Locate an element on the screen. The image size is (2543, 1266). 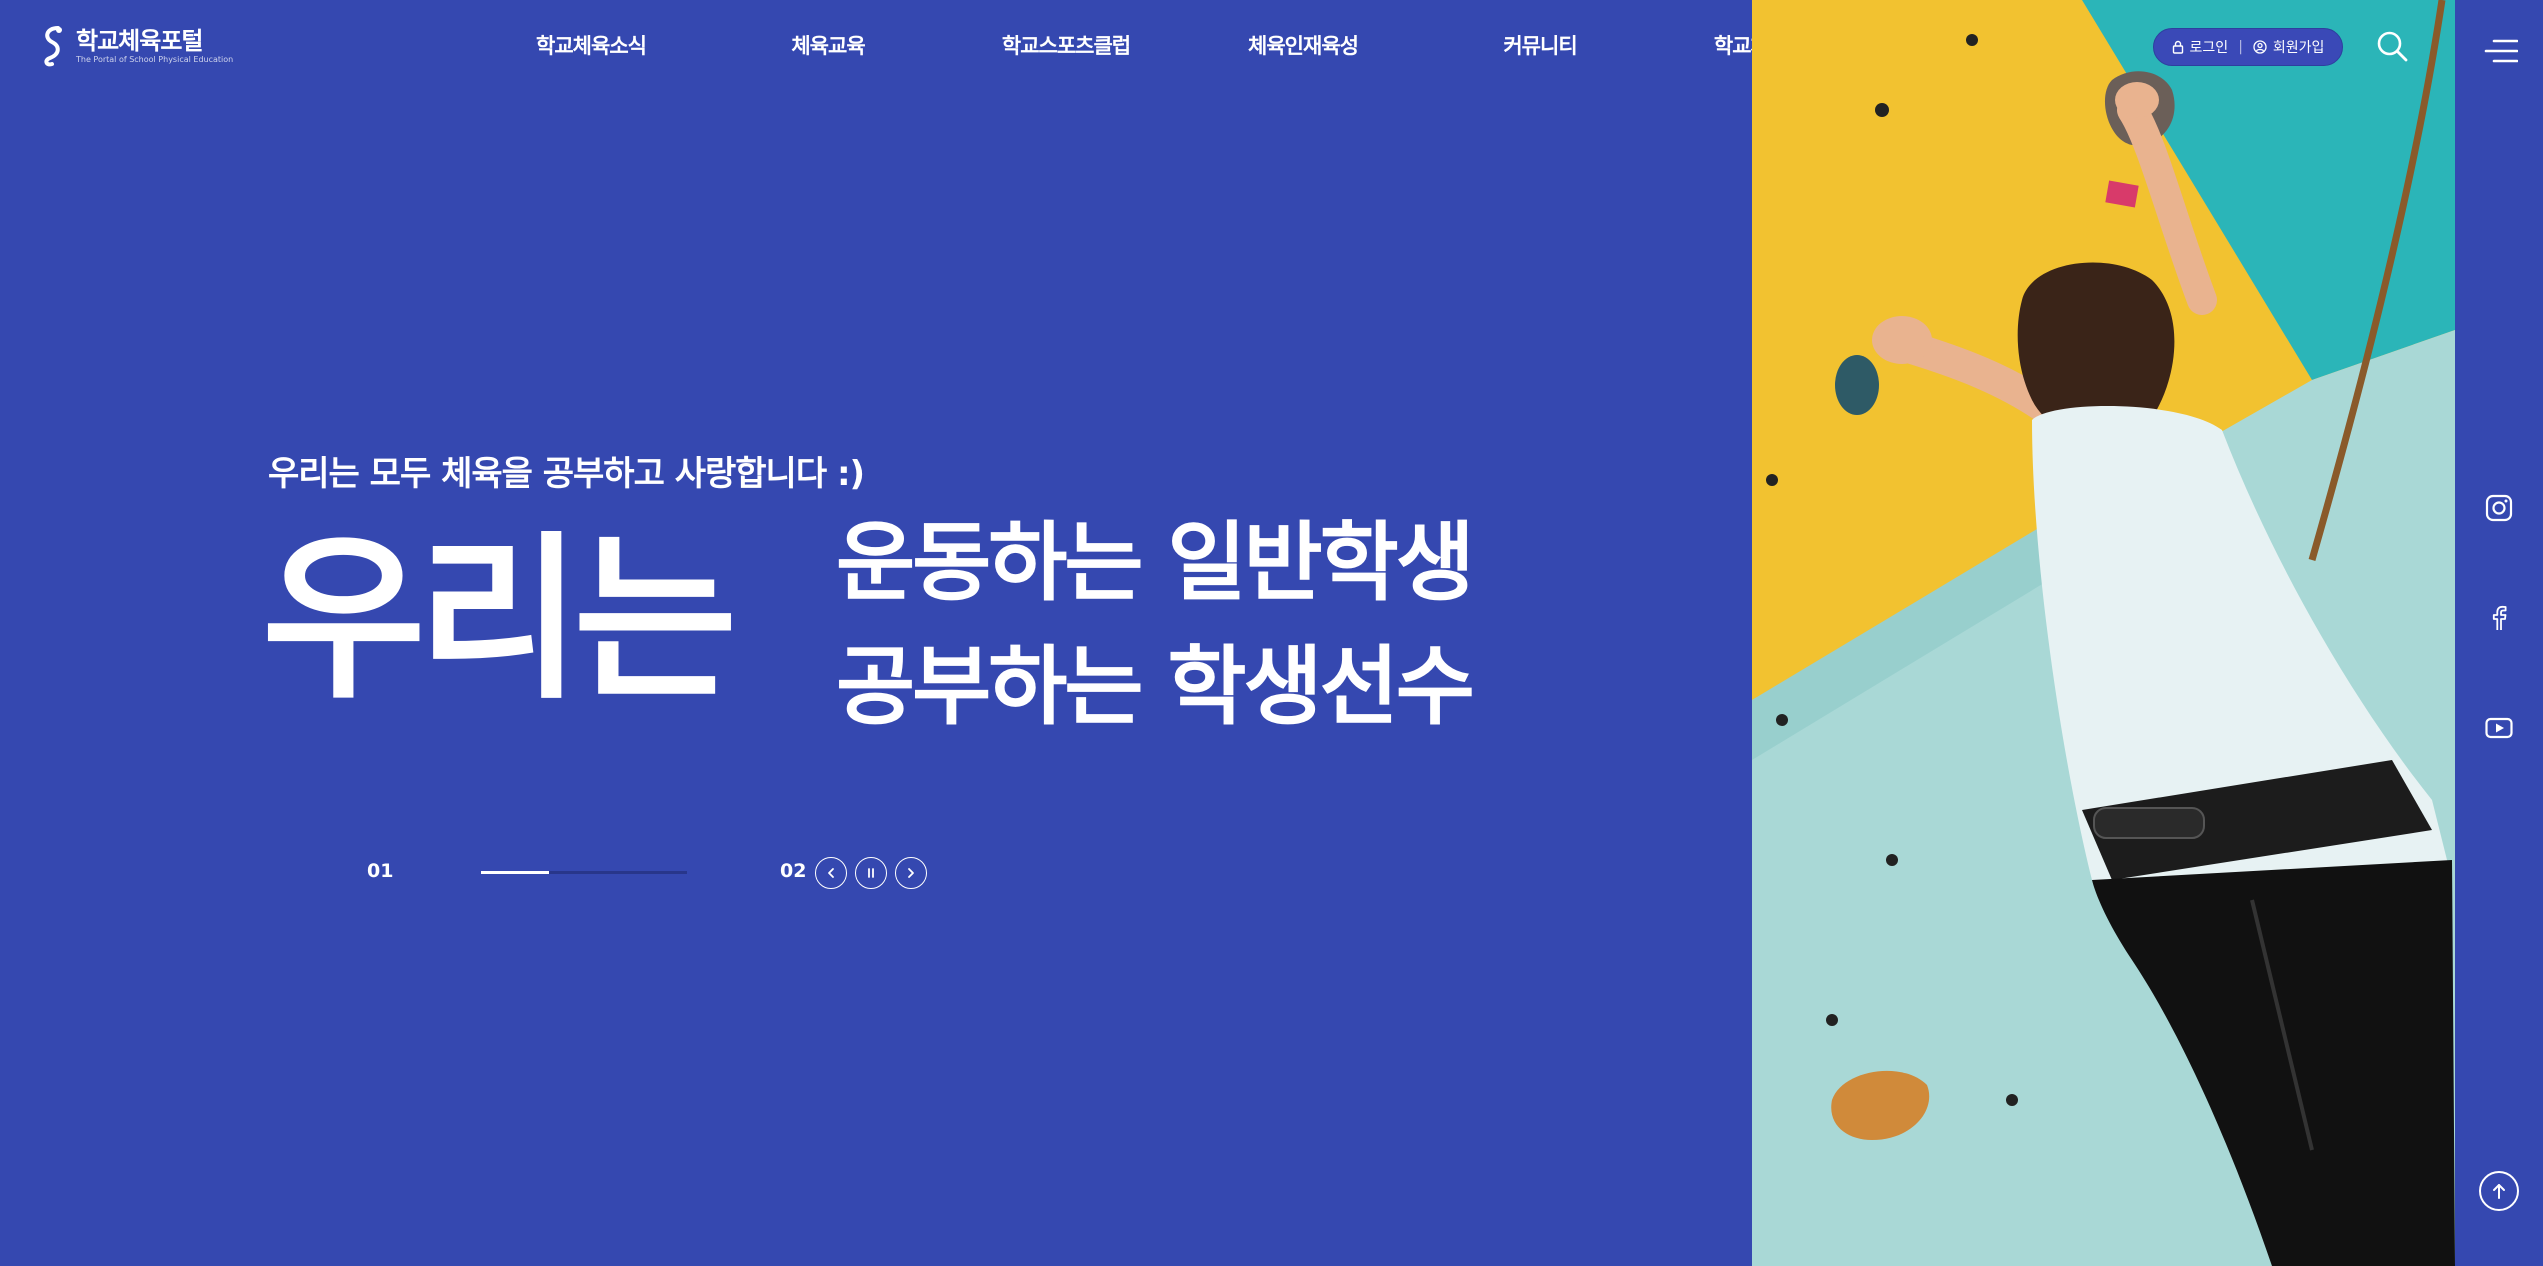
hero-line-2: 공부하는 학생선수 is located at coordinates (1155, 687).